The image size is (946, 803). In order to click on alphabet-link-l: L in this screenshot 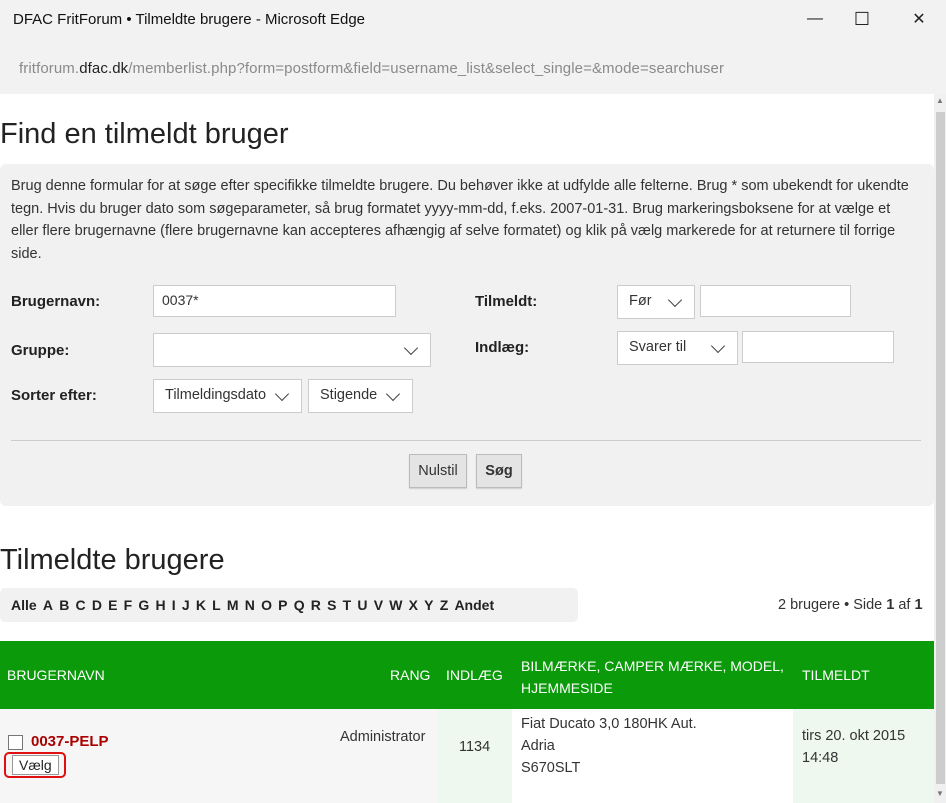, I will do `click(216, 605)`.